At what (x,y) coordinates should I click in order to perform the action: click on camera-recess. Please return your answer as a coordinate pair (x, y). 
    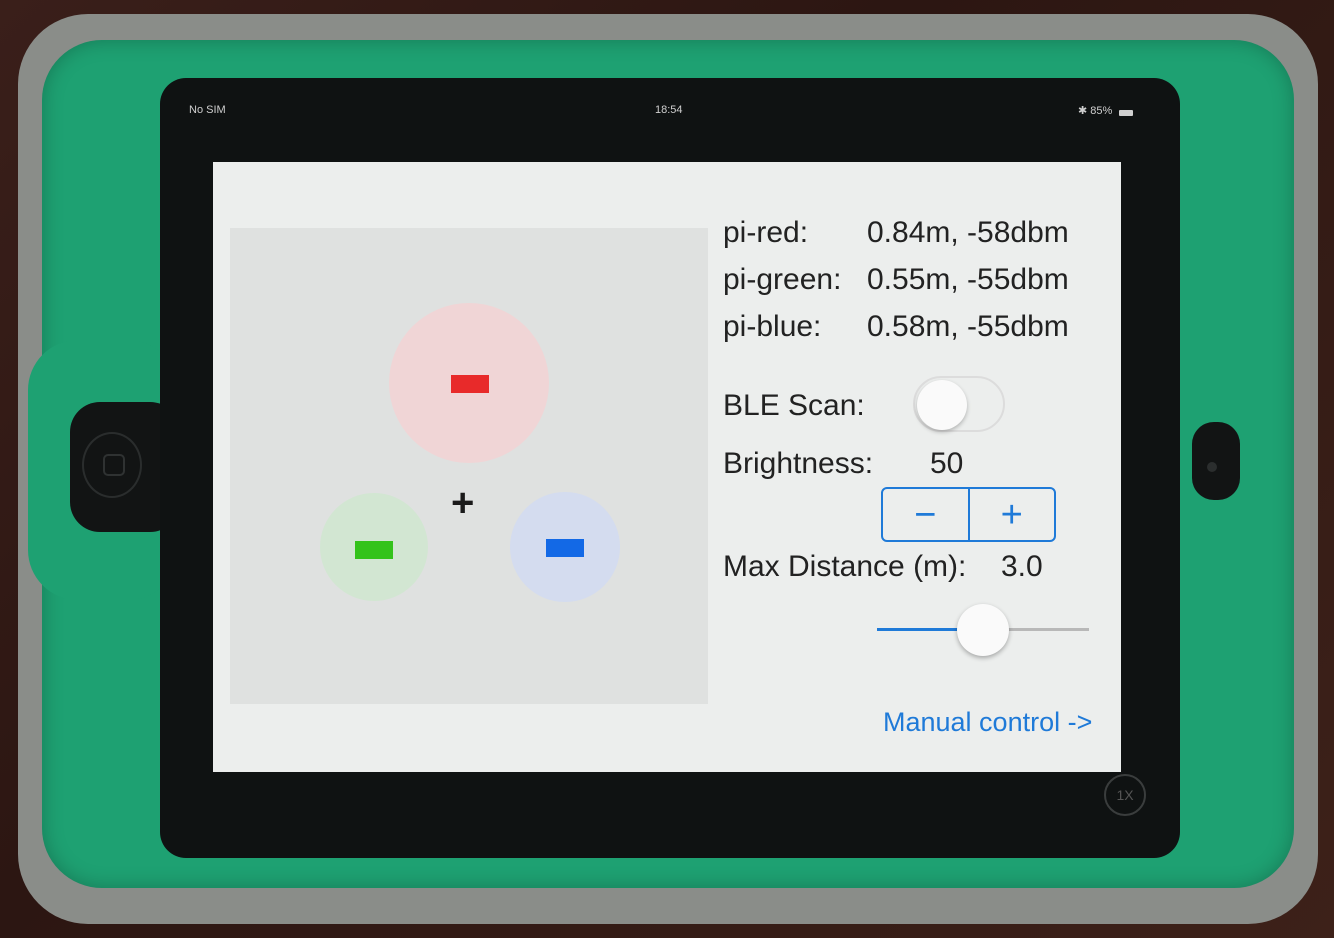
    Looking at the image, I should click on (1216, 461).